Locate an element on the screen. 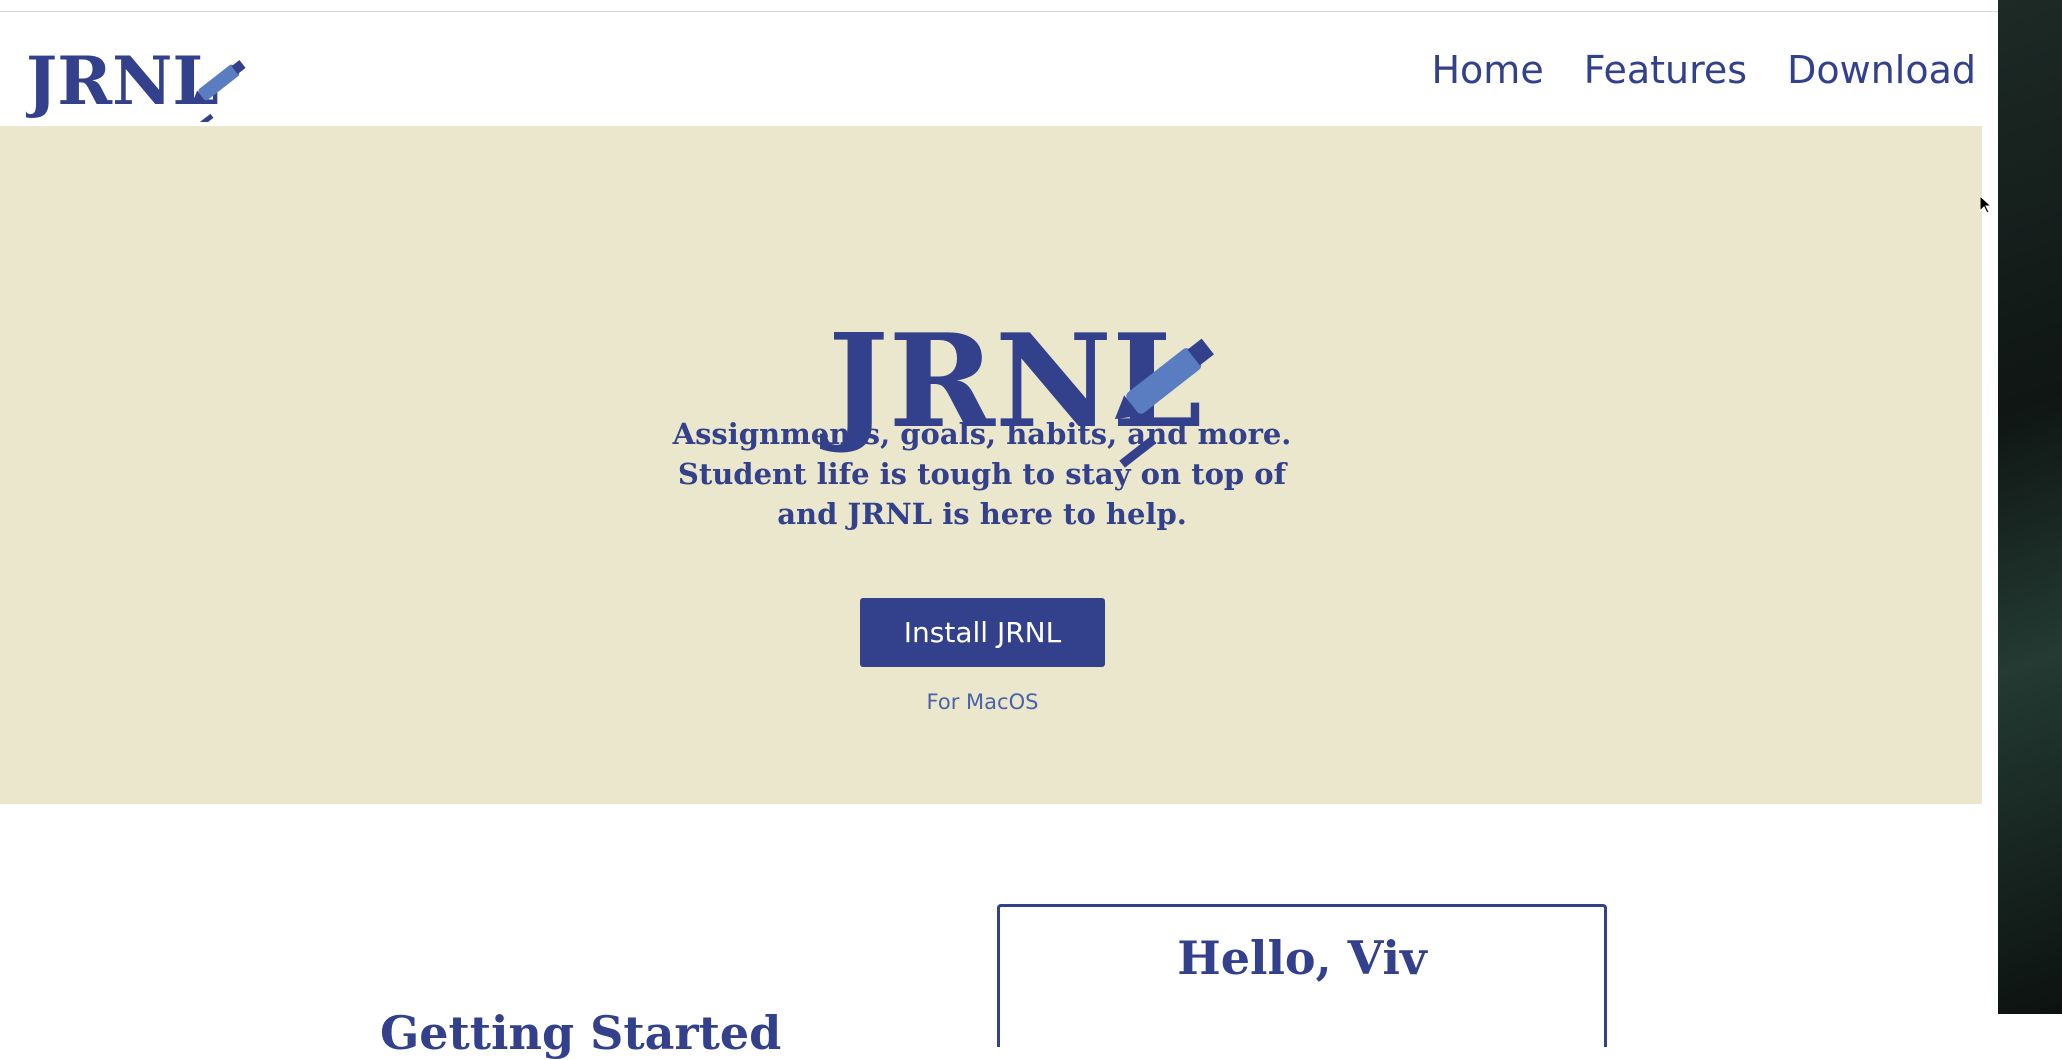  mouse-pointer-icon is located at coordinates (1986, 205).